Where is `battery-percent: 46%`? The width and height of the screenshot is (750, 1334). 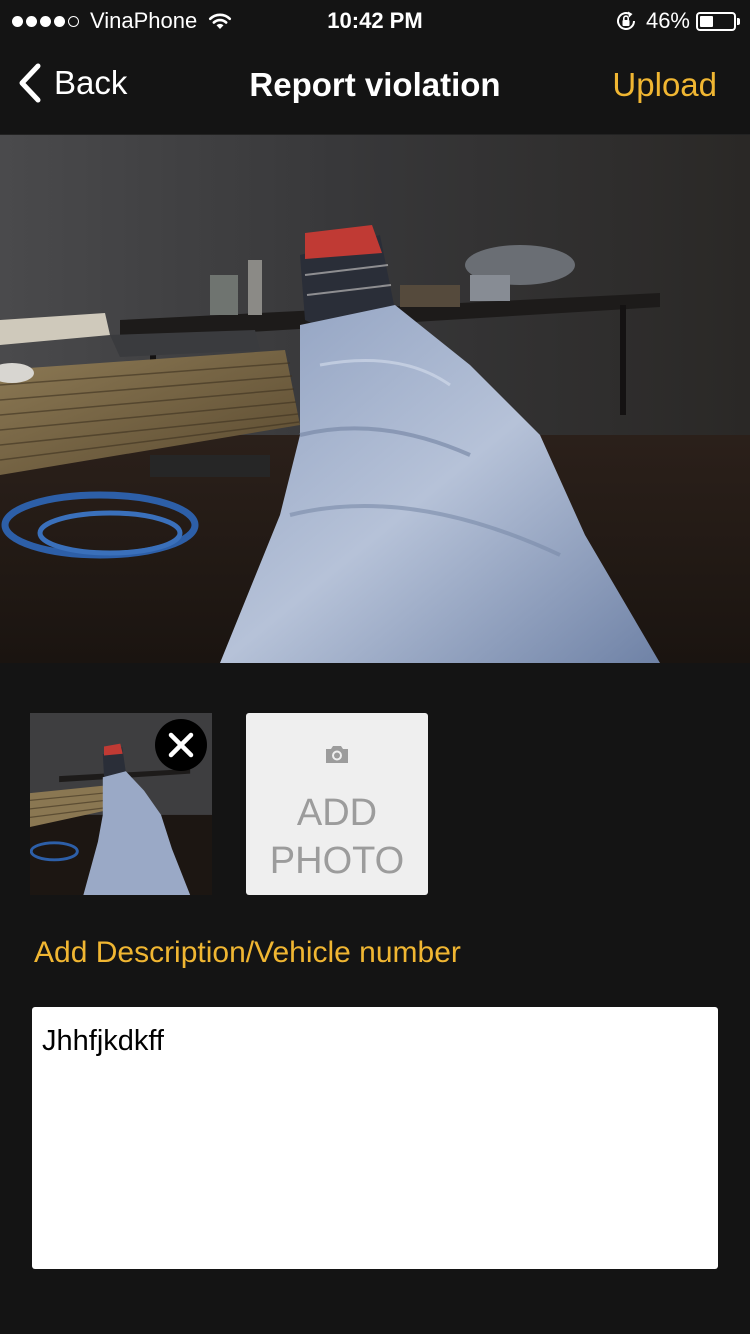
battery-percent: 46% is located at coordinates (667, 20).